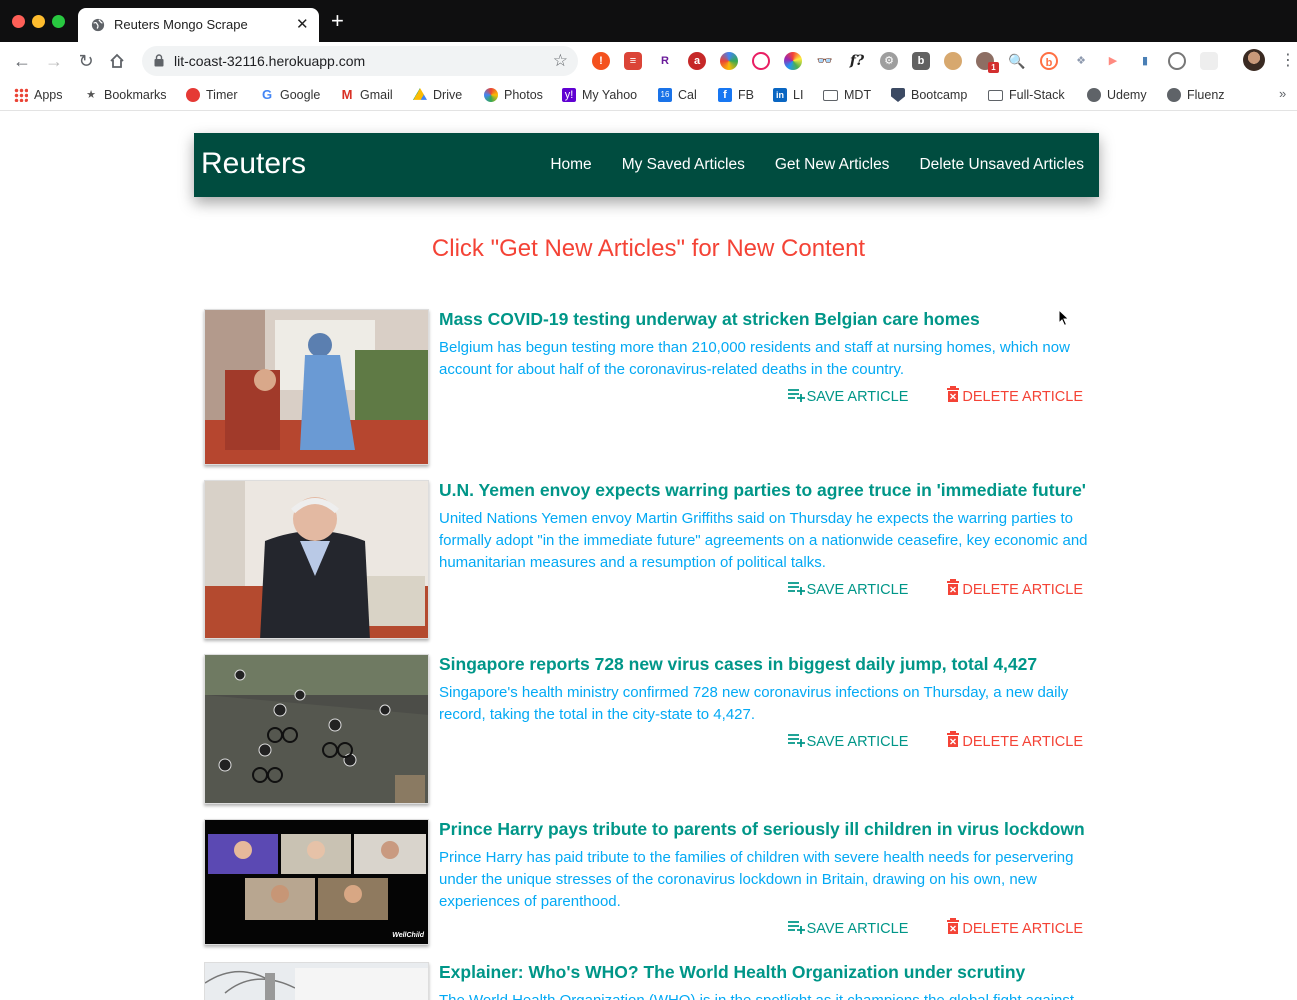 Image resolution: width=1297 pixels, height=1000 pixels. What do you see at coordinates (683, 165) in the screenshot?
I see `nav-my-saved-articles: My Saved Articles` at bounding box center [683, 165].